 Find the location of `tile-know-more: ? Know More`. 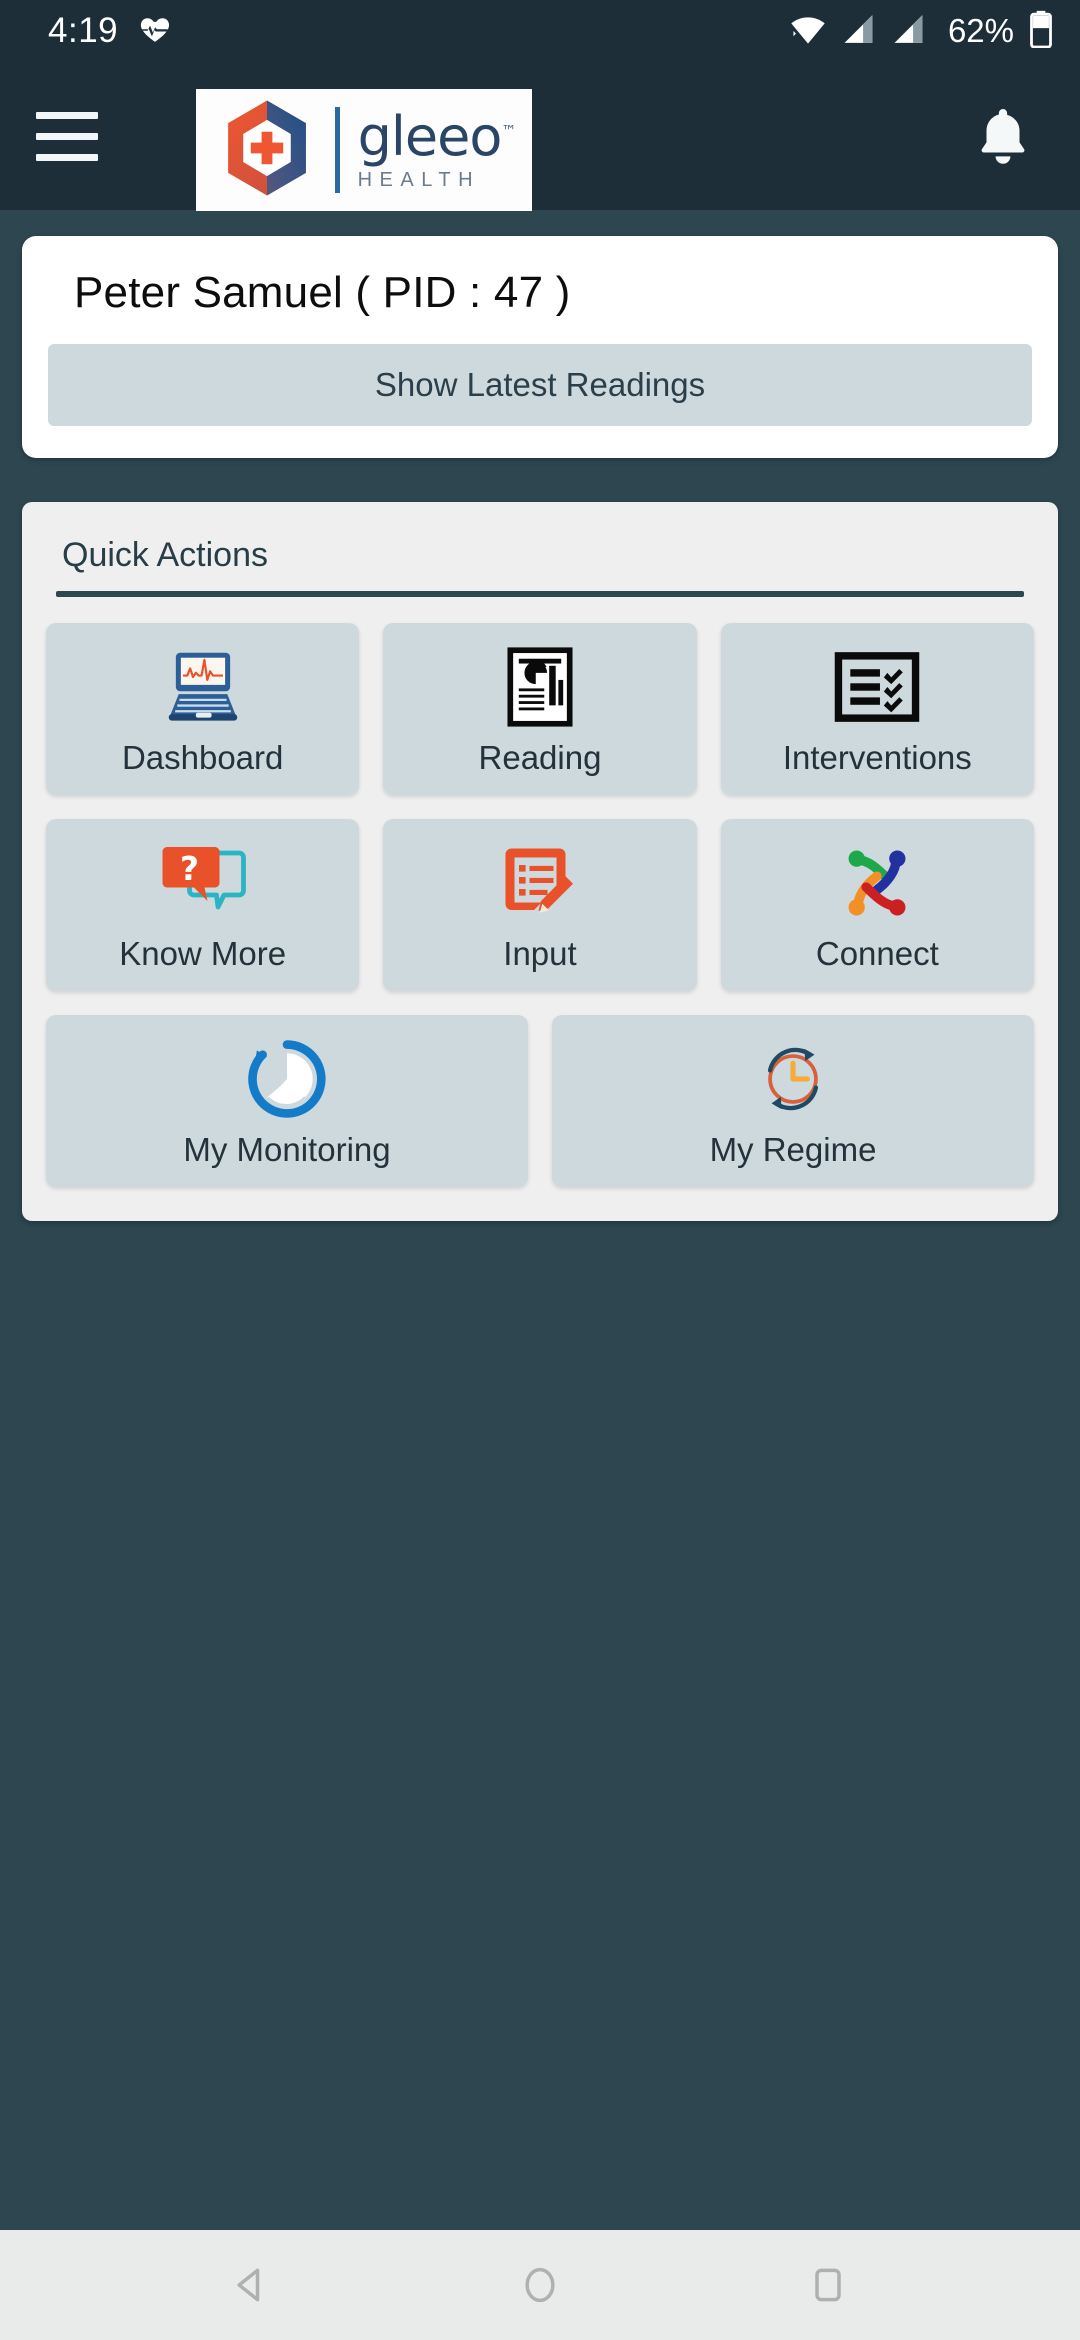

tile-know-more: ? Know More is located at coordinates (203, 905).